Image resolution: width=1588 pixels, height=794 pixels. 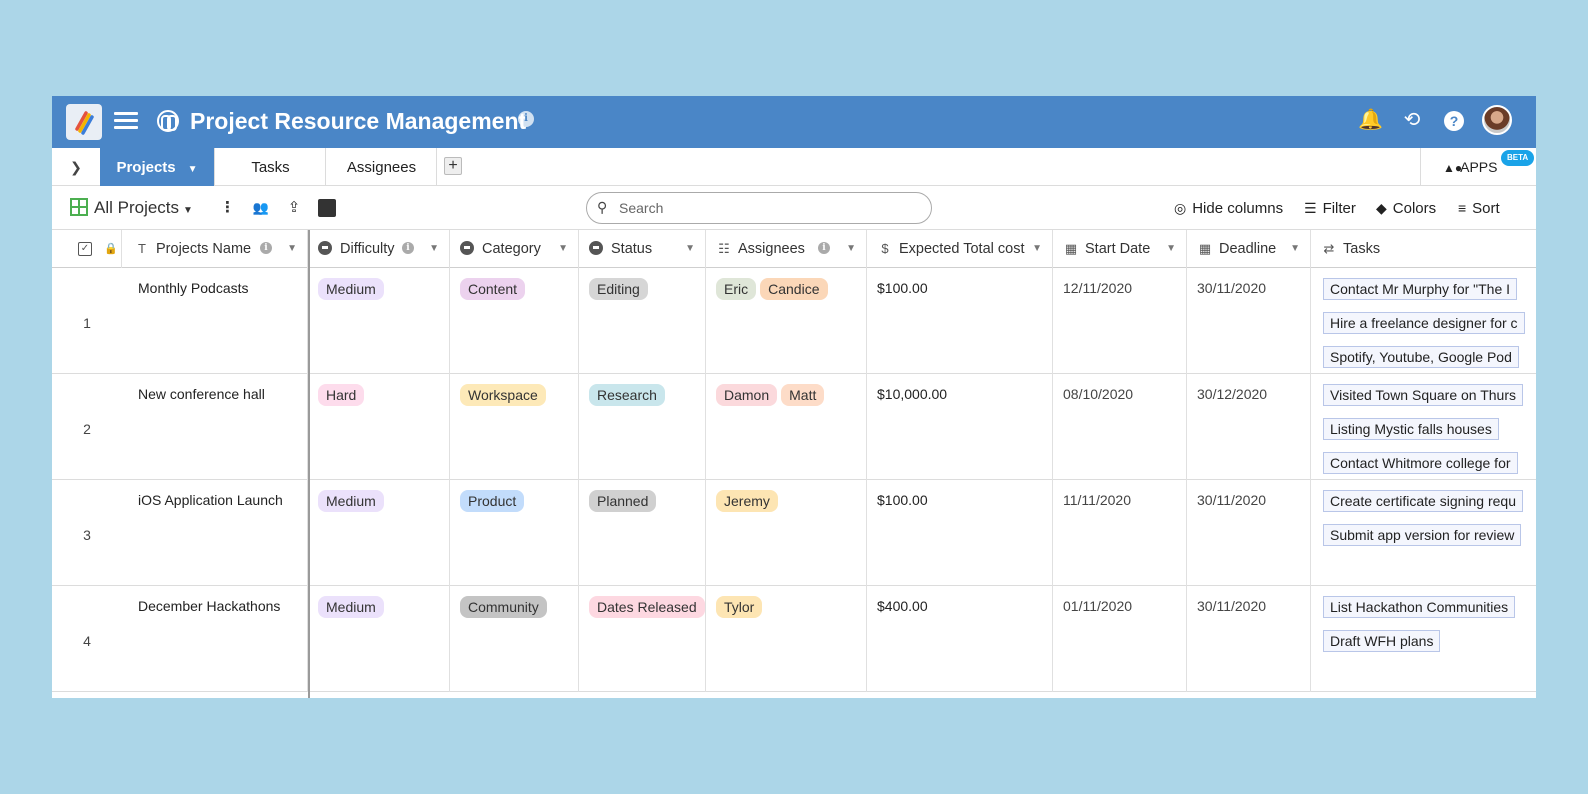 I want to click on app-logo-icon, so click(x=84, y=122).